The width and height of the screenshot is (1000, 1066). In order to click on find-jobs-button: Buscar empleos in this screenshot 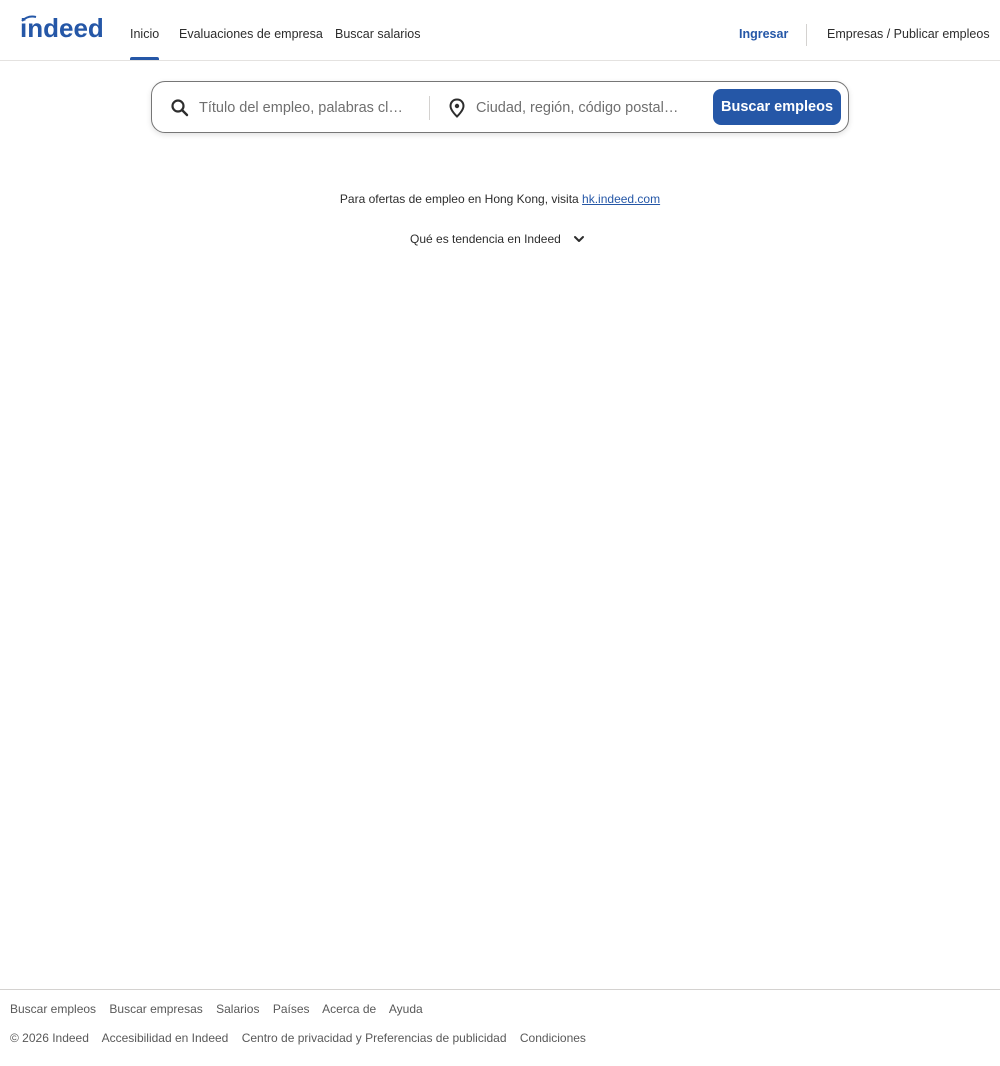, I will do `click(777, 107)`.